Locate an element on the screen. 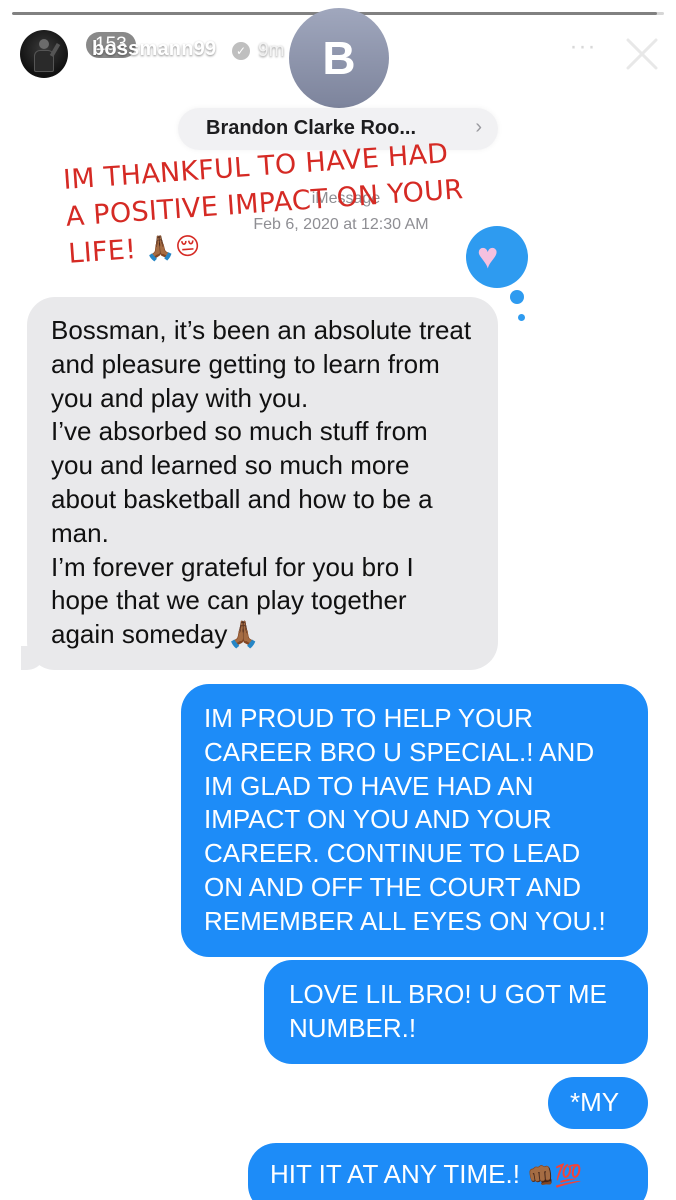 This screenshot has height=1200, width=676. heart-tapback: ♥ is located at coordinates (497, 257).